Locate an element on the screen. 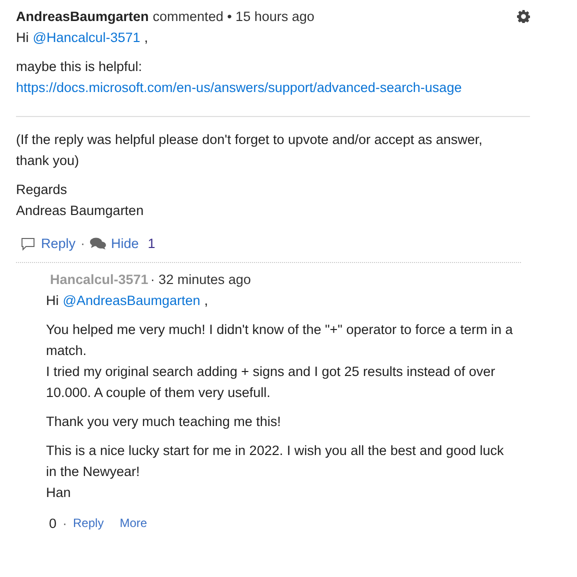 This screenshot has height=577, width=577. speech-bubble-icon is located at coordinates (28, 243).